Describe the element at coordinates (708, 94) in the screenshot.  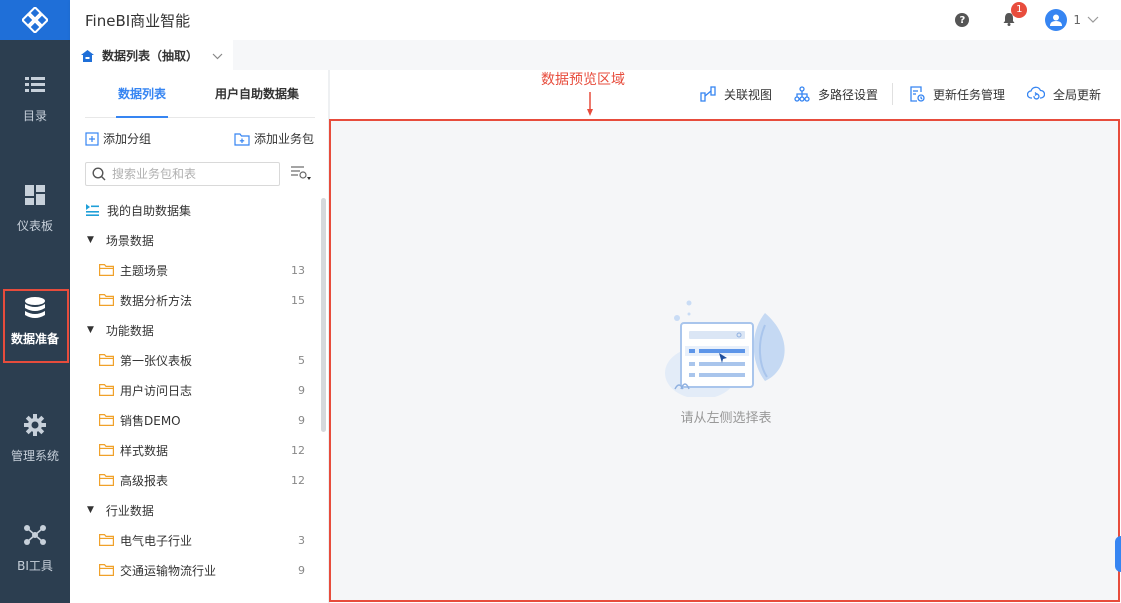
I see `relation-icon` at that location.